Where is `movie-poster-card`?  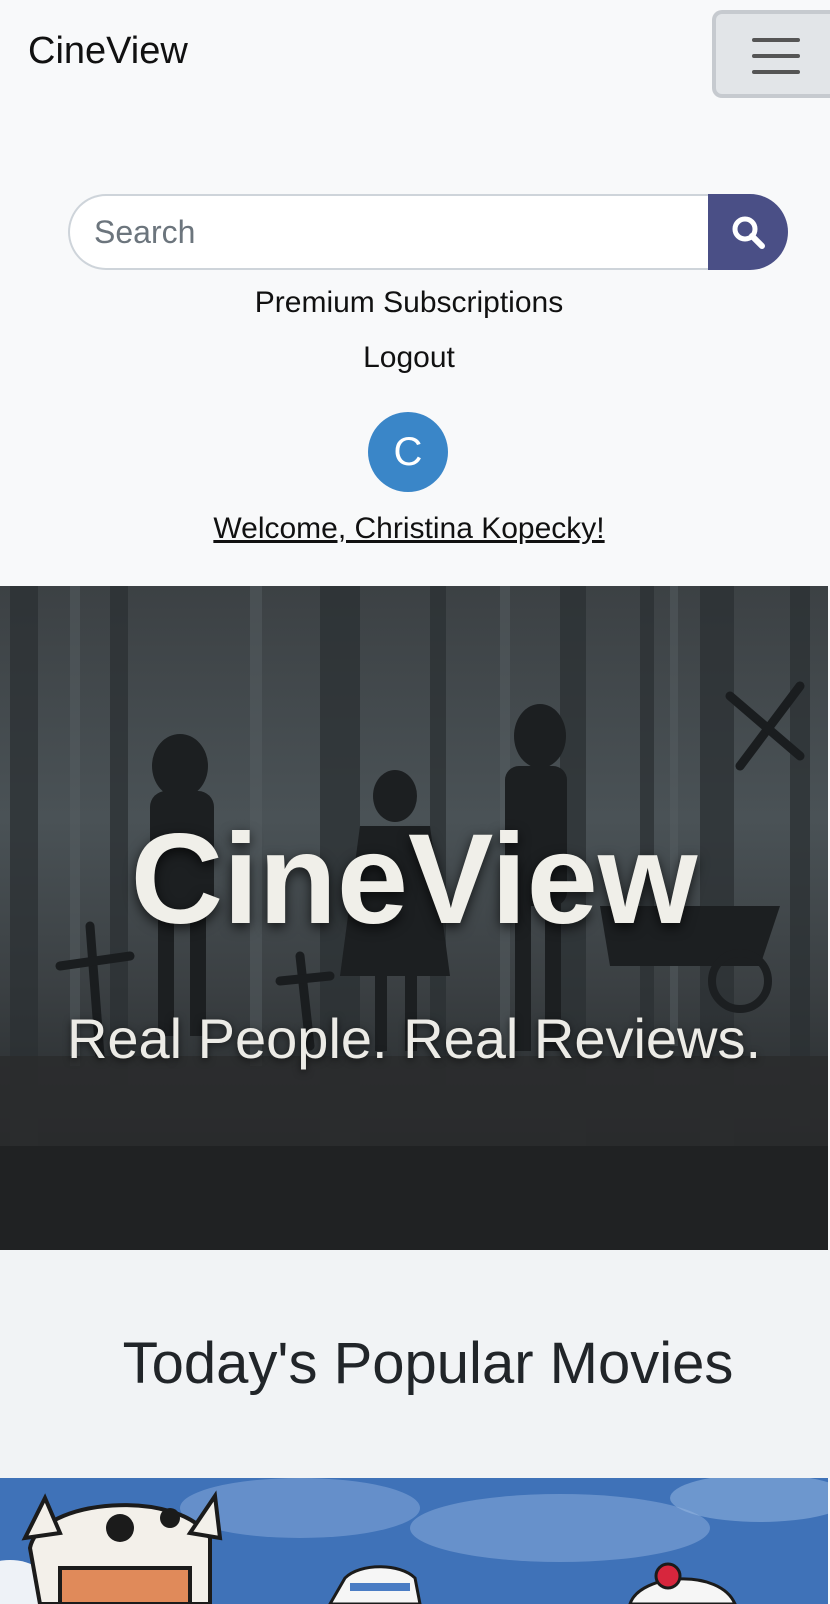 movie-poster-card is located at coordinates (414, 1541).